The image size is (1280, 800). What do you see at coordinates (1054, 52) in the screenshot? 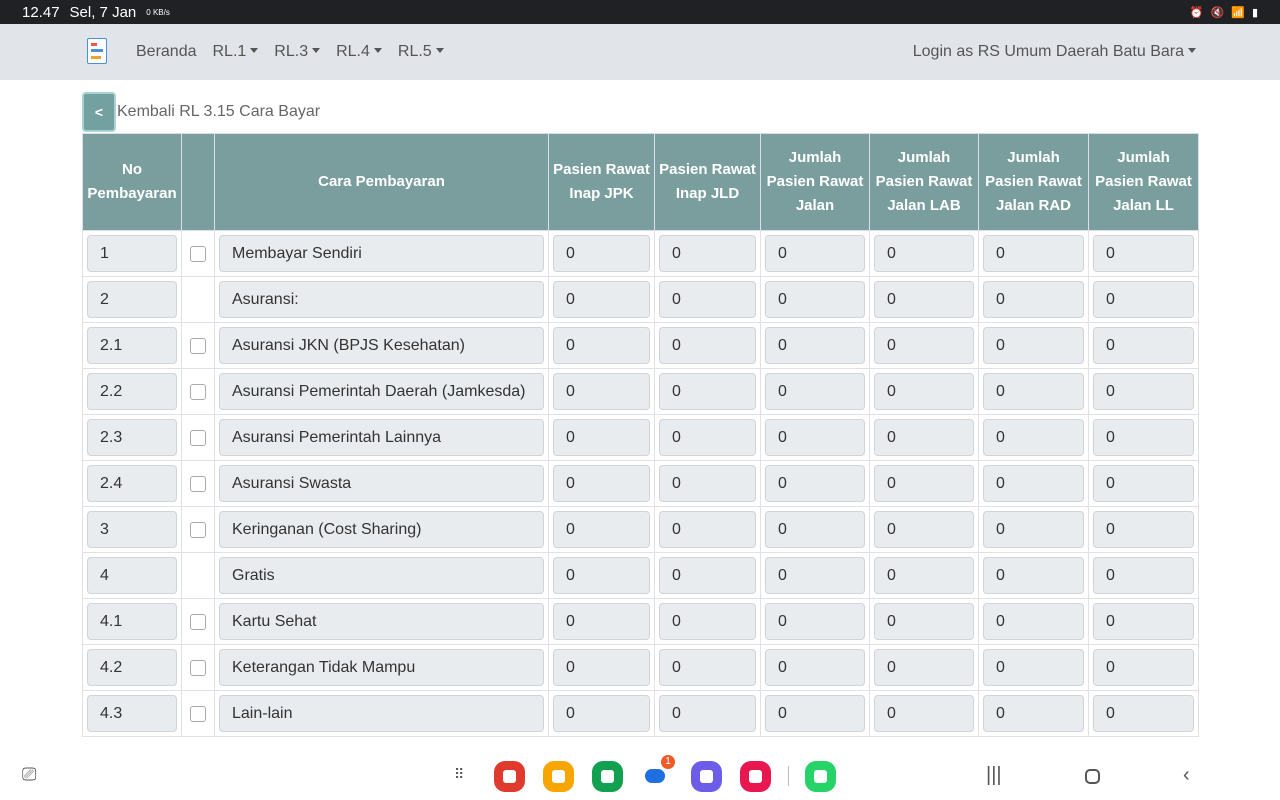
I see `login-dropdown: Login as RS Umum Daerah Batu Bara` at bounding box center [1054, 52].